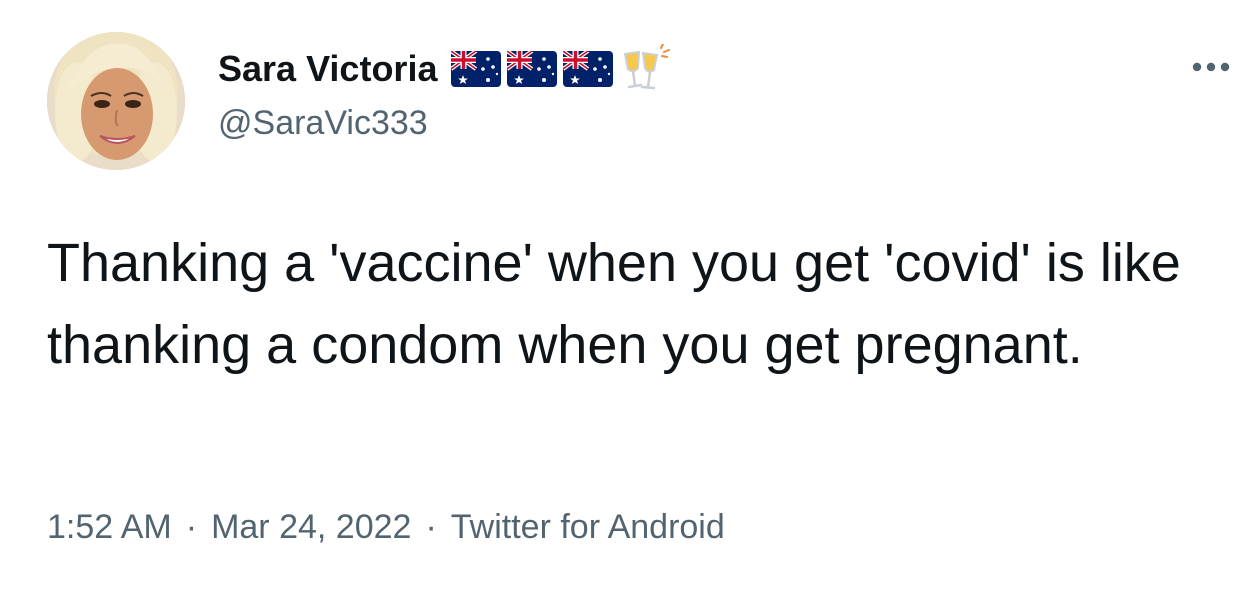 The image size is (1246, 598). Describe the element at coordinates (588, 527) in the screenshot. I see `tweet-source-link: Twitter for Android` at that location.